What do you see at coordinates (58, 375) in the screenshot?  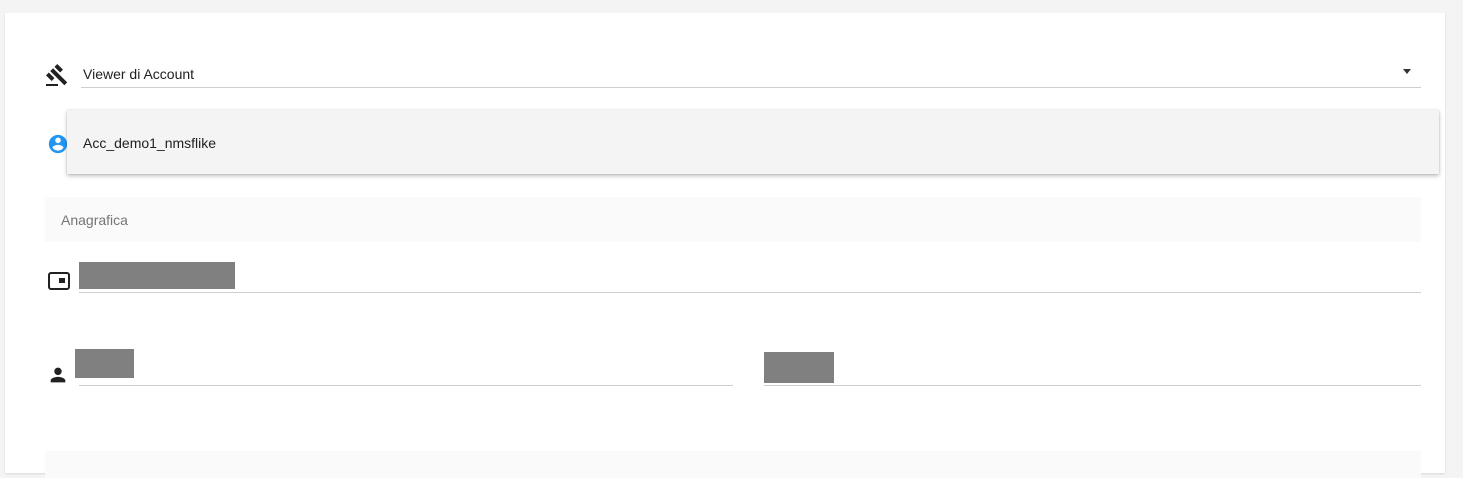 I see `person-icon` at bounding box center [58, 375].